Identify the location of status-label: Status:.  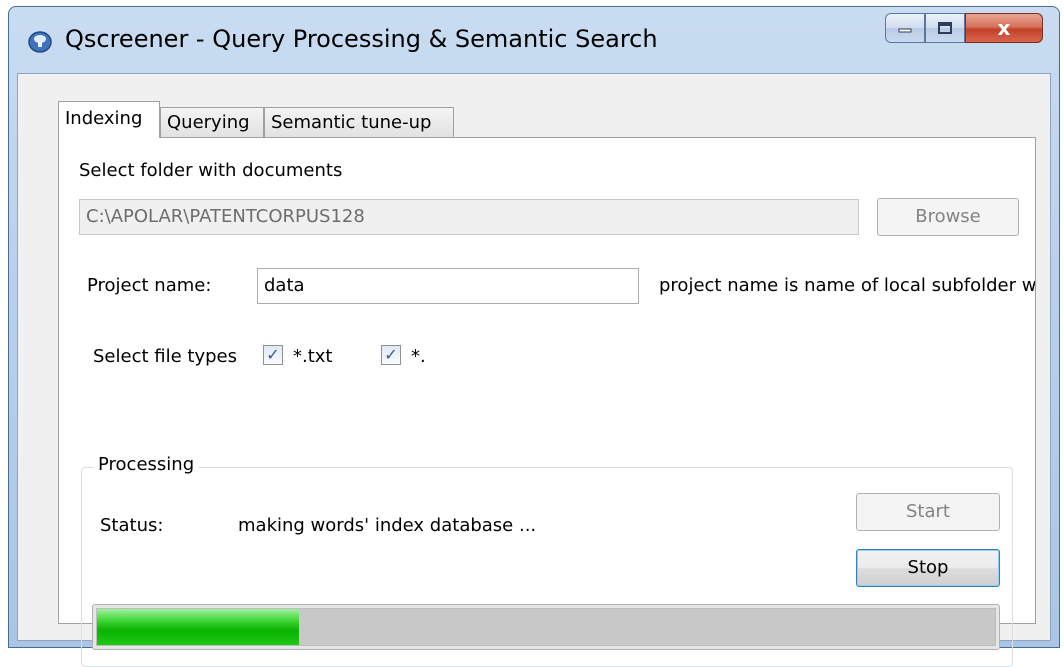
(132, 525).